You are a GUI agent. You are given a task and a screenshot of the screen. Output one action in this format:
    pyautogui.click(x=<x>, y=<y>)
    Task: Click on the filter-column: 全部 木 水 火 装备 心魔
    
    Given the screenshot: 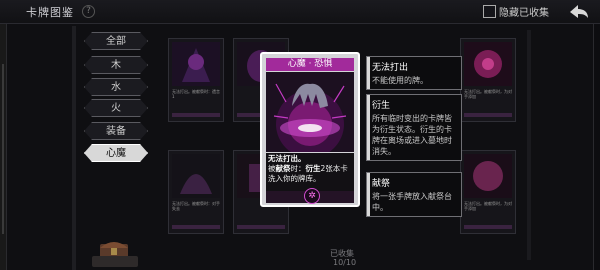 What is the action you would take?
    pyautogui.click(x=115, y=148)
    